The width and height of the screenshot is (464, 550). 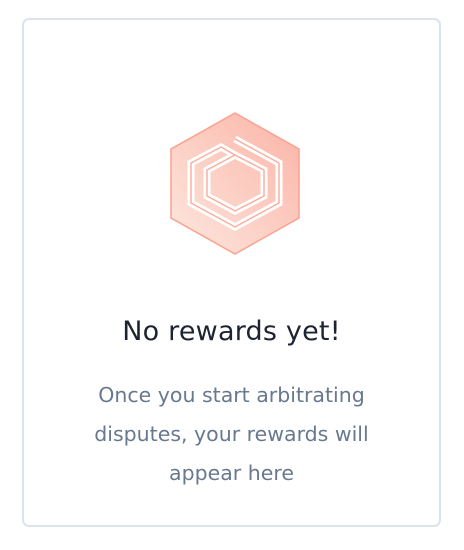 I want to click on empty-state-title: No rewards yet!, so click(x=231, y=331).